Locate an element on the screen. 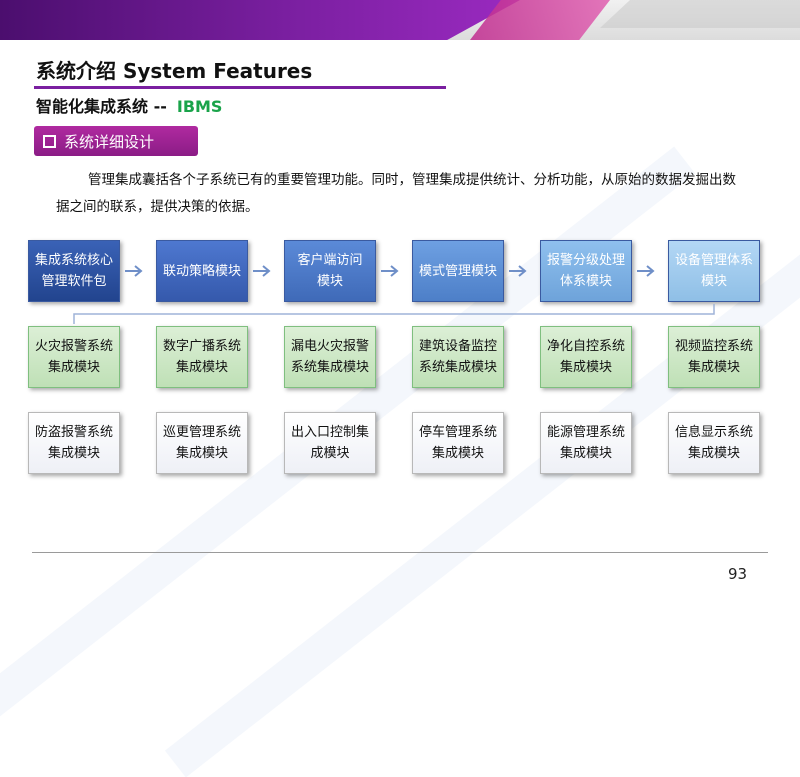 This screenshot has width=800, height=777. page-subtitle: 智能化集成系统 -- IBMS is located at coordinates (129, 105).